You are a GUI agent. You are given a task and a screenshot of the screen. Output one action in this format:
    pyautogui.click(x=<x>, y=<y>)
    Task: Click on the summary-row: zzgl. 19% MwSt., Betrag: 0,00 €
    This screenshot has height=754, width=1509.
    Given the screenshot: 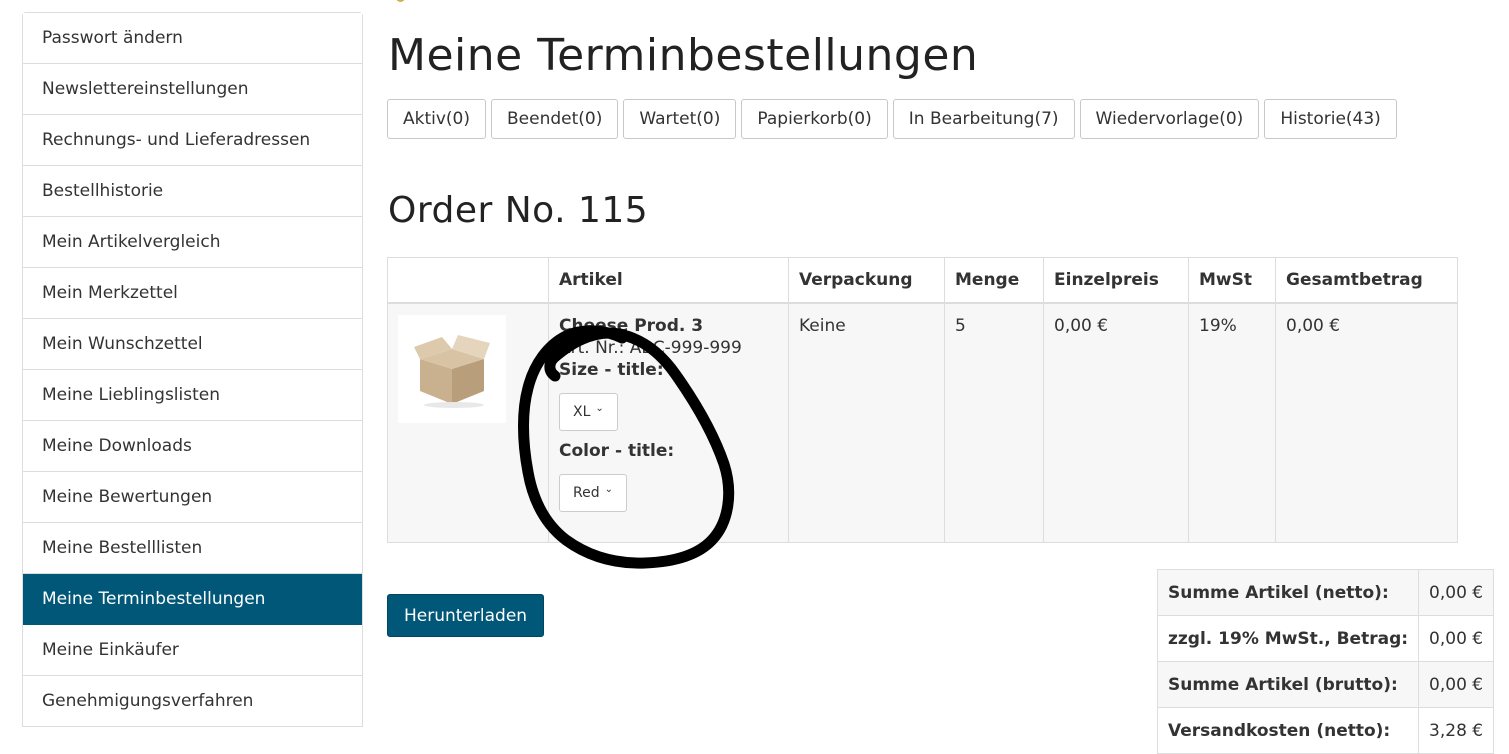 What is the action you would take?
    pyautogui.click(x=1325, y=638)
    